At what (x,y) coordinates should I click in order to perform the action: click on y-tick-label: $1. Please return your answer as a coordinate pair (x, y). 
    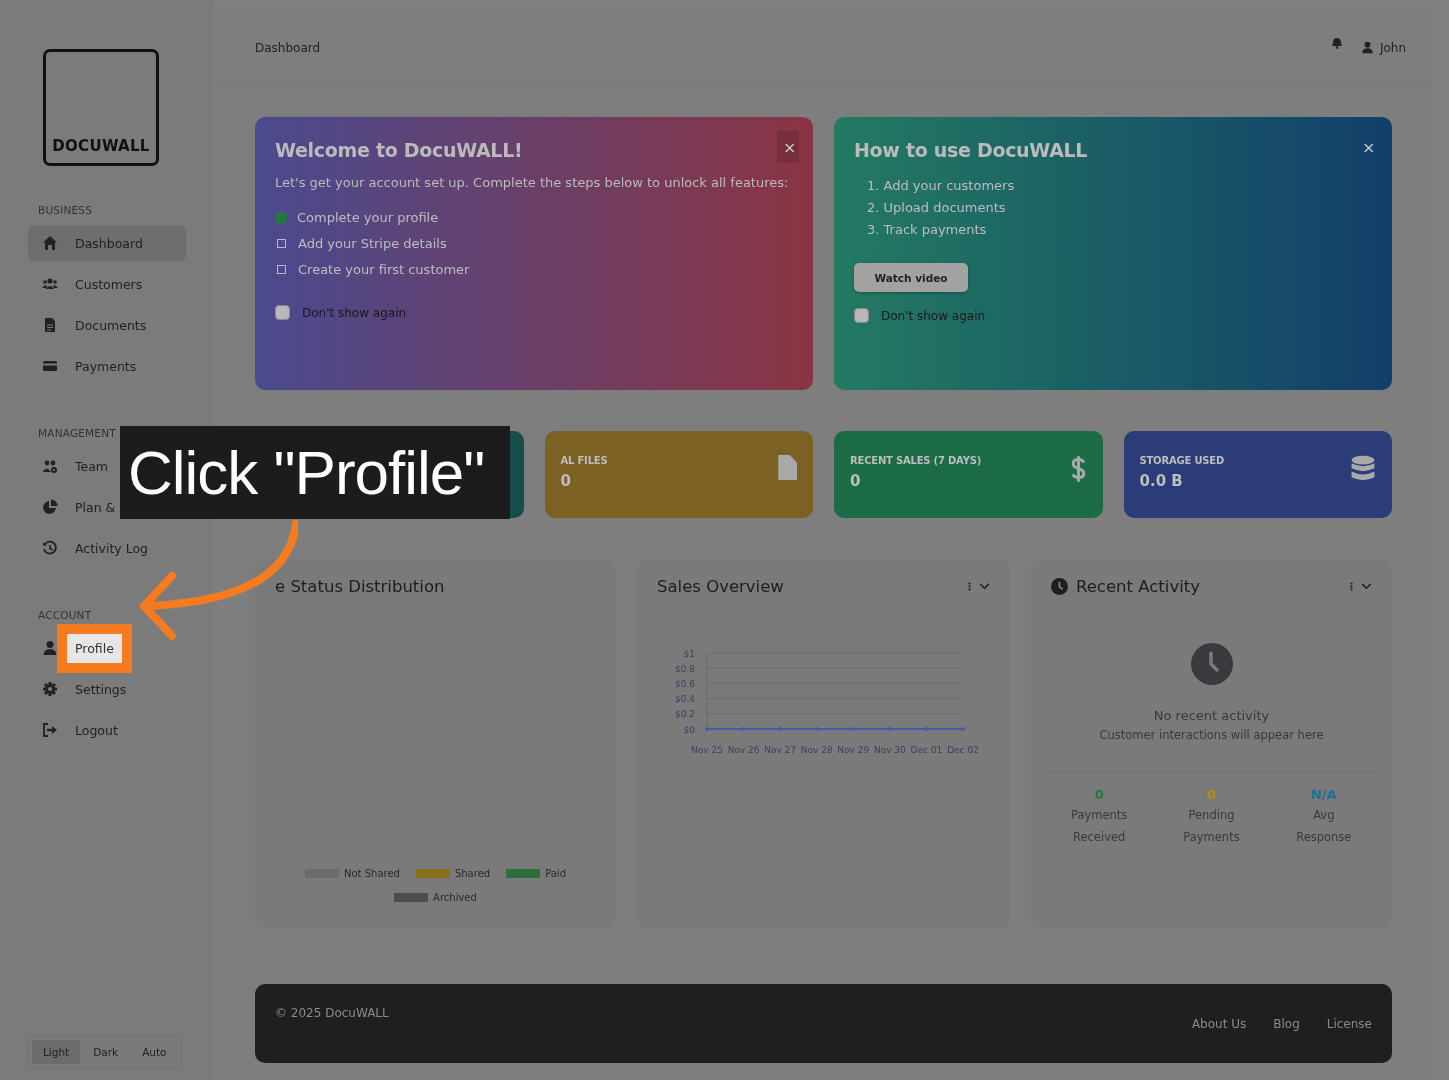
    Looking at the image, I should click on (689, 653).